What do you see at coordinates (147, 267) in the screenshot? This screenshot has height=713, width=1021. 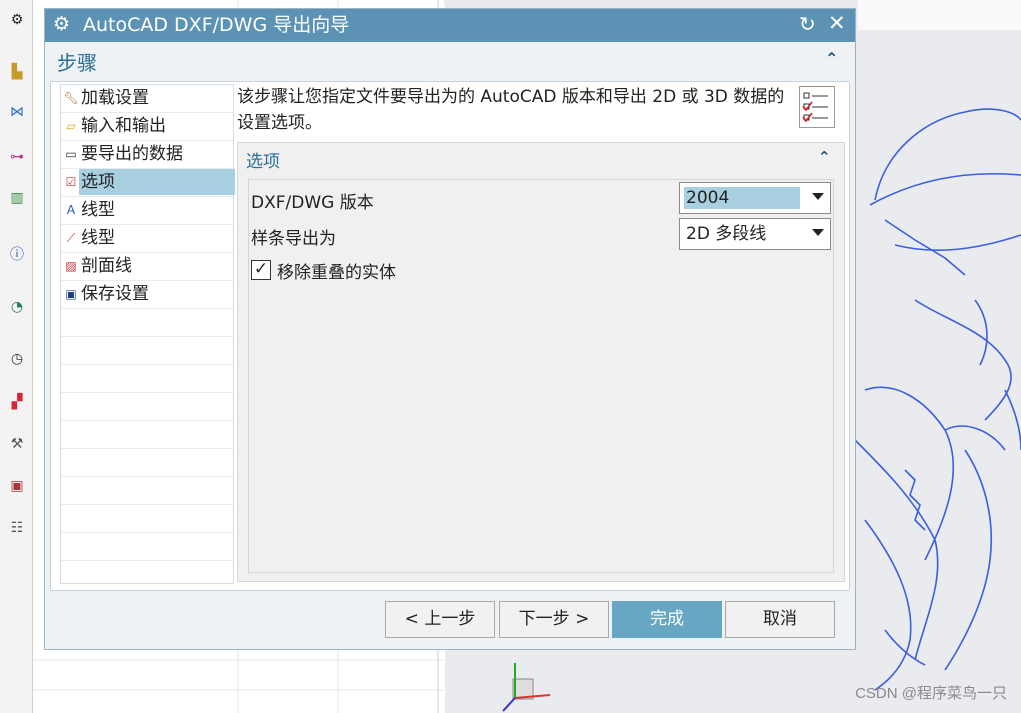 I see `step-item-hatch: ▨ 剖面线` at bounding box center [147, 267].